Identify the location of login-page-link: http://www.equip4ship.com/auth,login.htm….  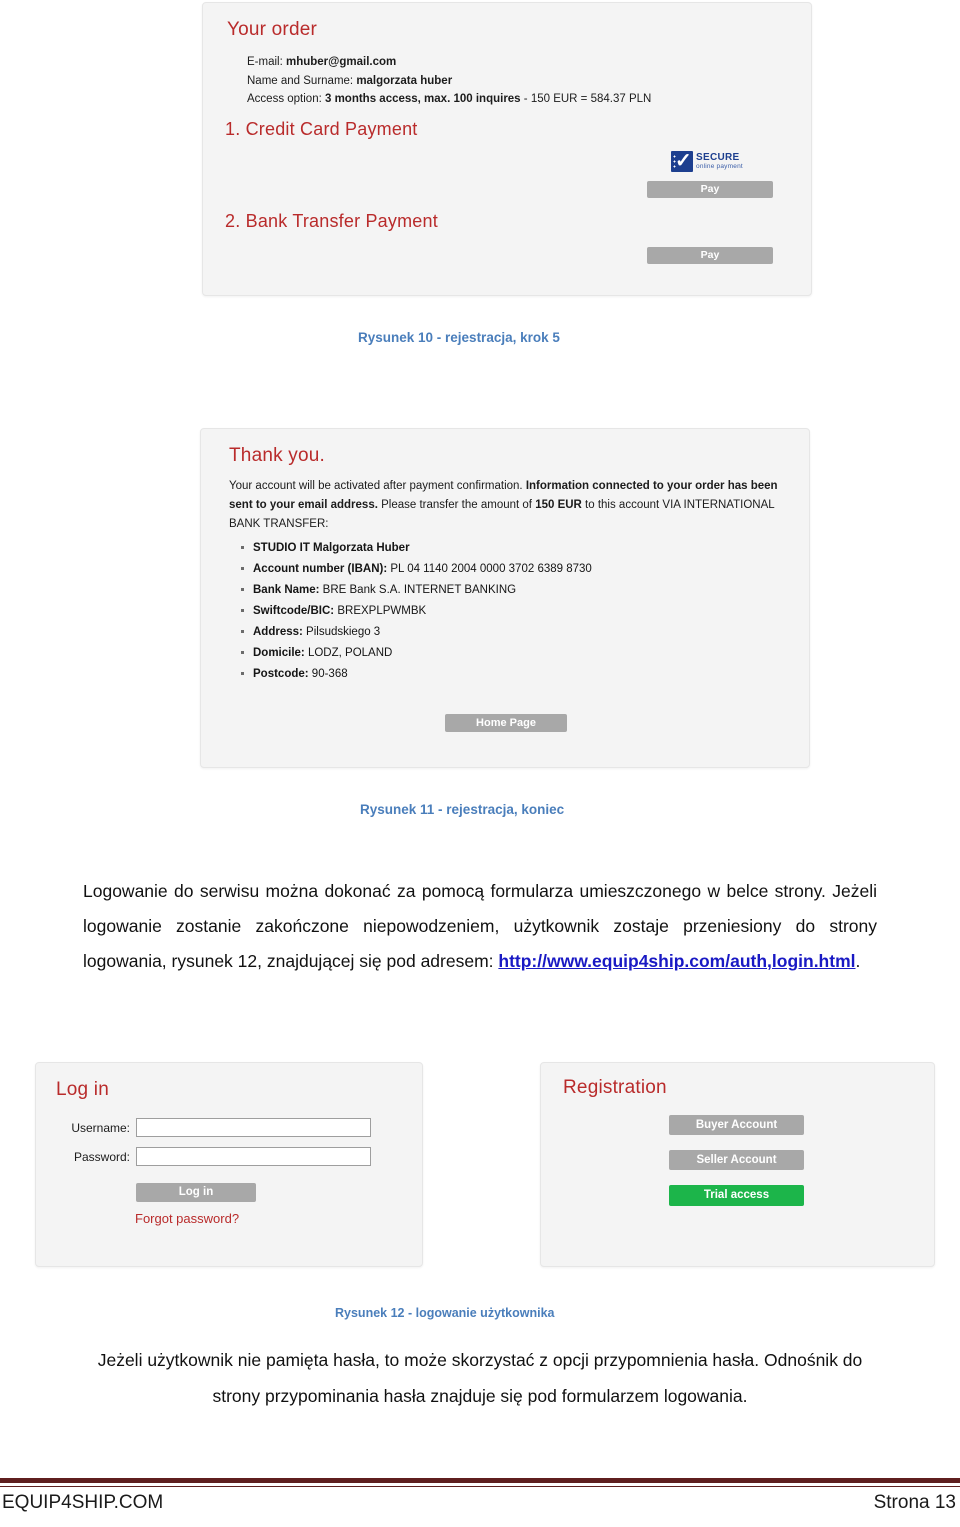
(676, 961).